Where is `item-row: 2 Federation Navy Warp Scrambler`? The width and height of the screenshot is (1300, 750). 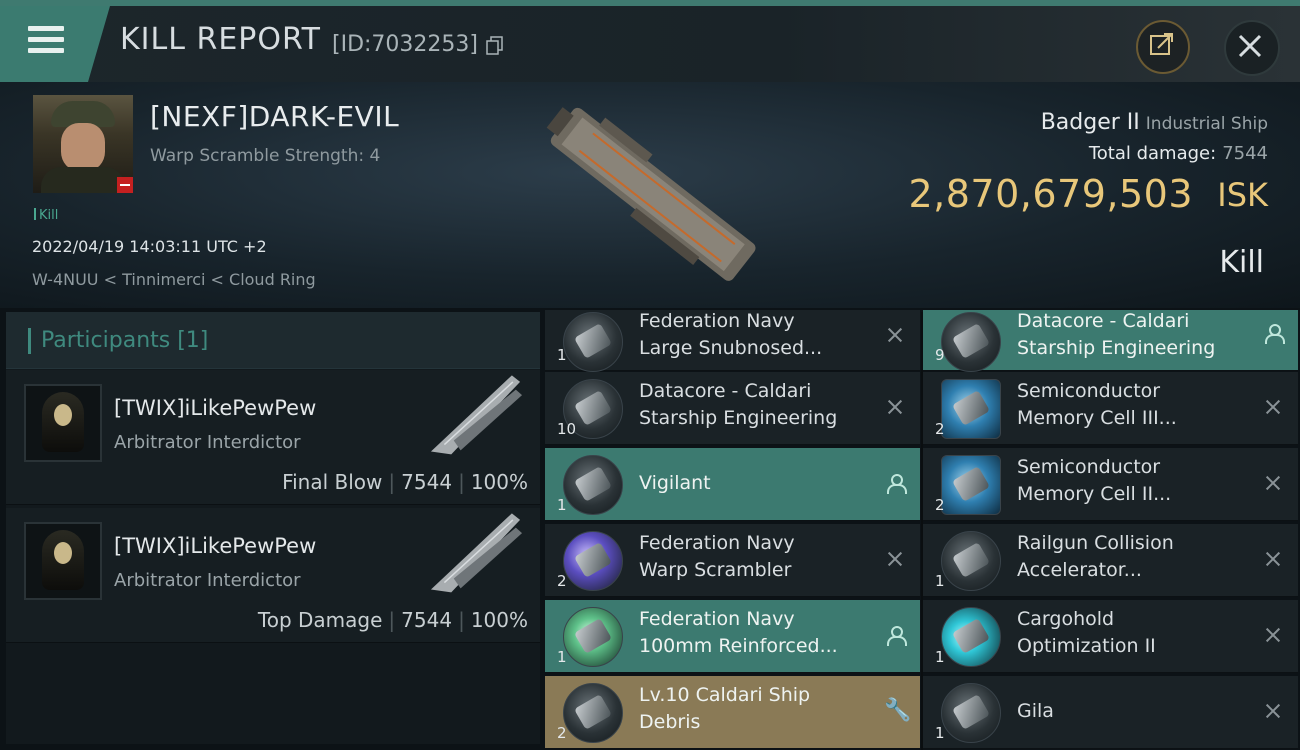
item-row: 2 Federation Navy Warp Scrambler is located at coordinates (732, 560).